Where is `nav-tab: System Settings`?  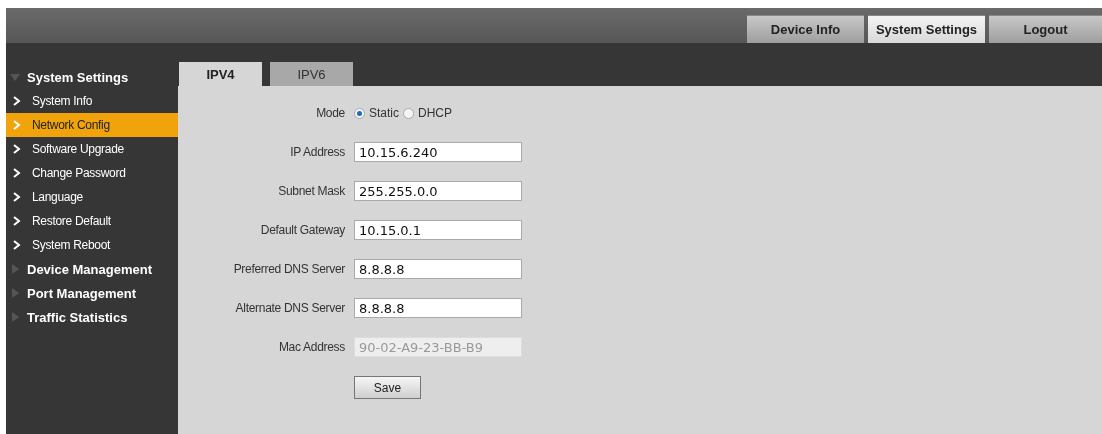 nav-tab: System Settings is located at coordinates (926, 29).